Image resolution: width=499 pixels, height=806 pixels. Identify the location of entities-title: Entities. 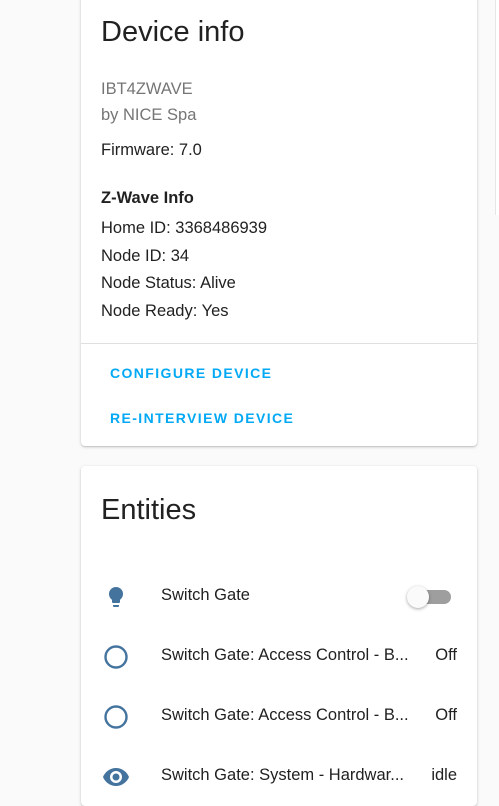
(149, 510).